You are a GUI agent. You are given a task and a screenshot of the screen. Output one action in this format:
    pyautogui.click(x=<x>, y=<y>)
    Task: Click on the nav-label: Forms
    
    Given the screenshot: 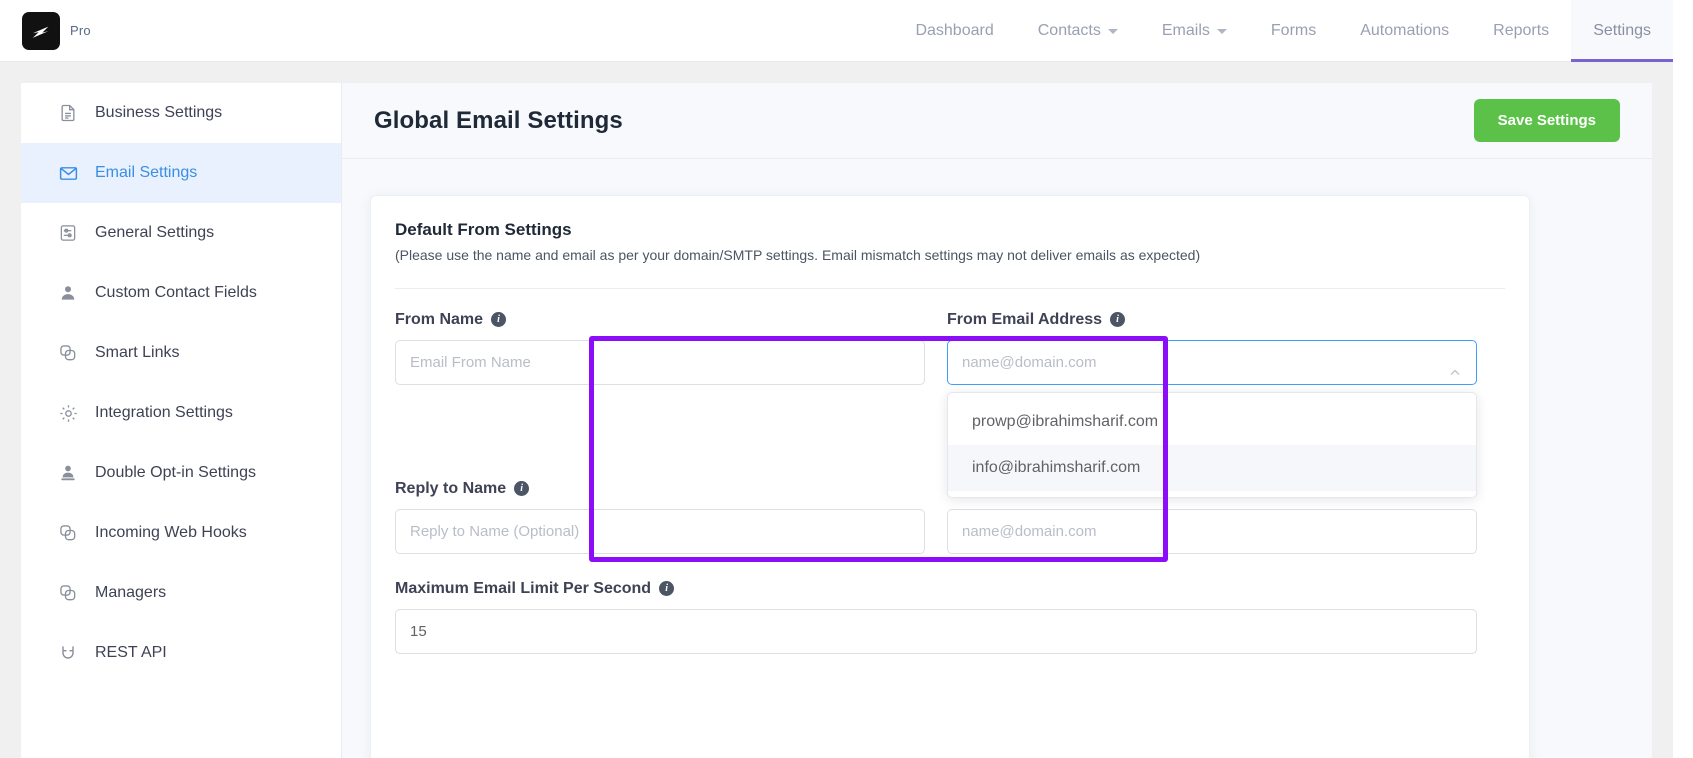 What is the action you would take?
    pyautogui.click(x=1293, y=30)
    